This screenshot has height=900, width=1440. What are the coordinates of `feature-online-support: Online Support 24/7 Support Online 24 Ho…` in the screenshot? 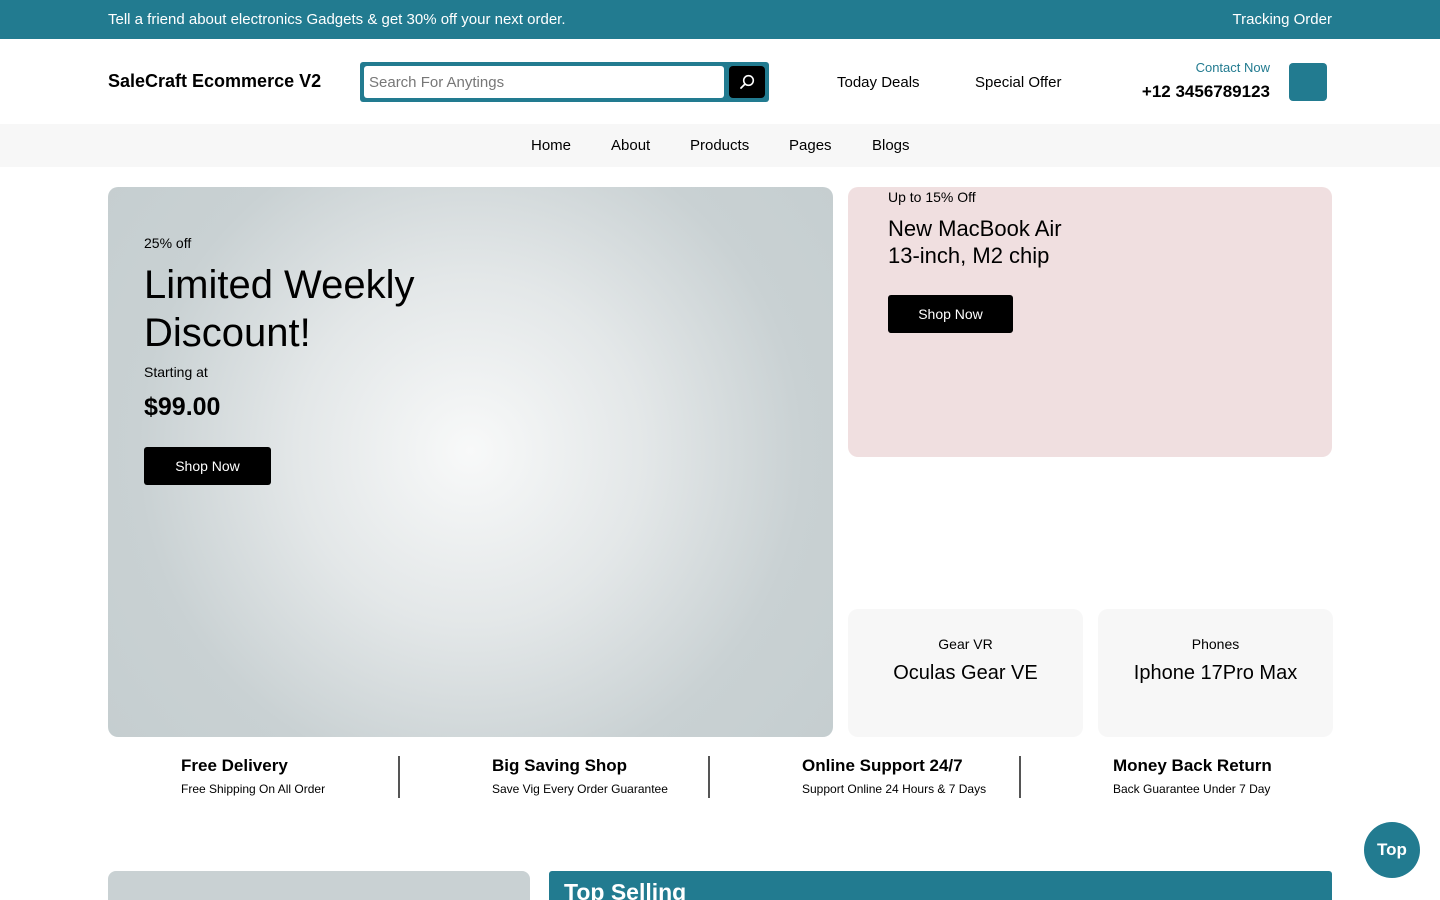 It's located at (894, 777).